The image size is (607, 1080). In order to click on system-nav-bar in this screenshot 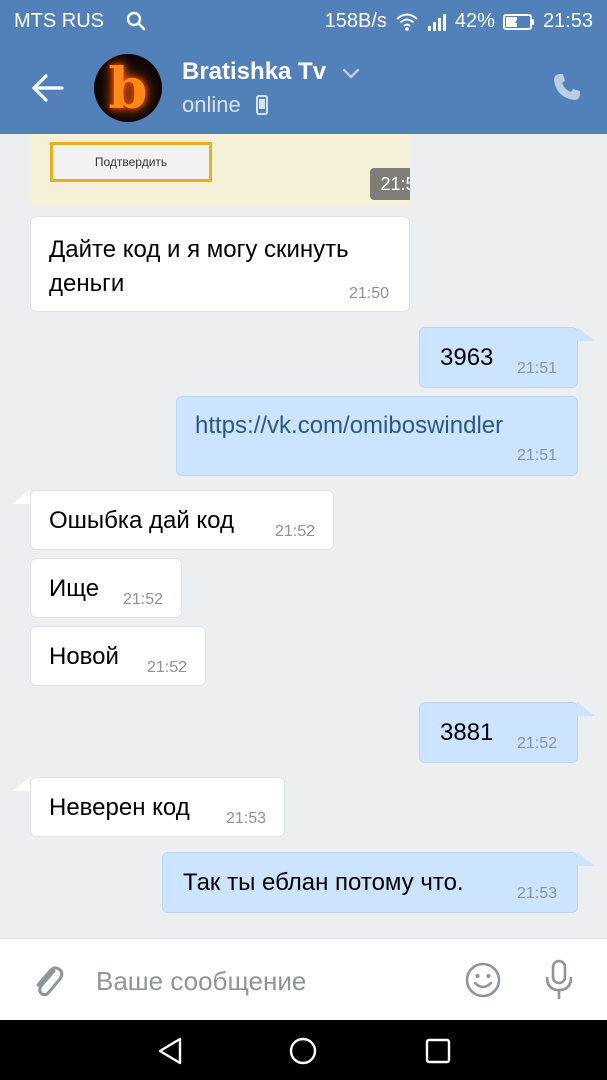, I will do `click(303, 1050)`.